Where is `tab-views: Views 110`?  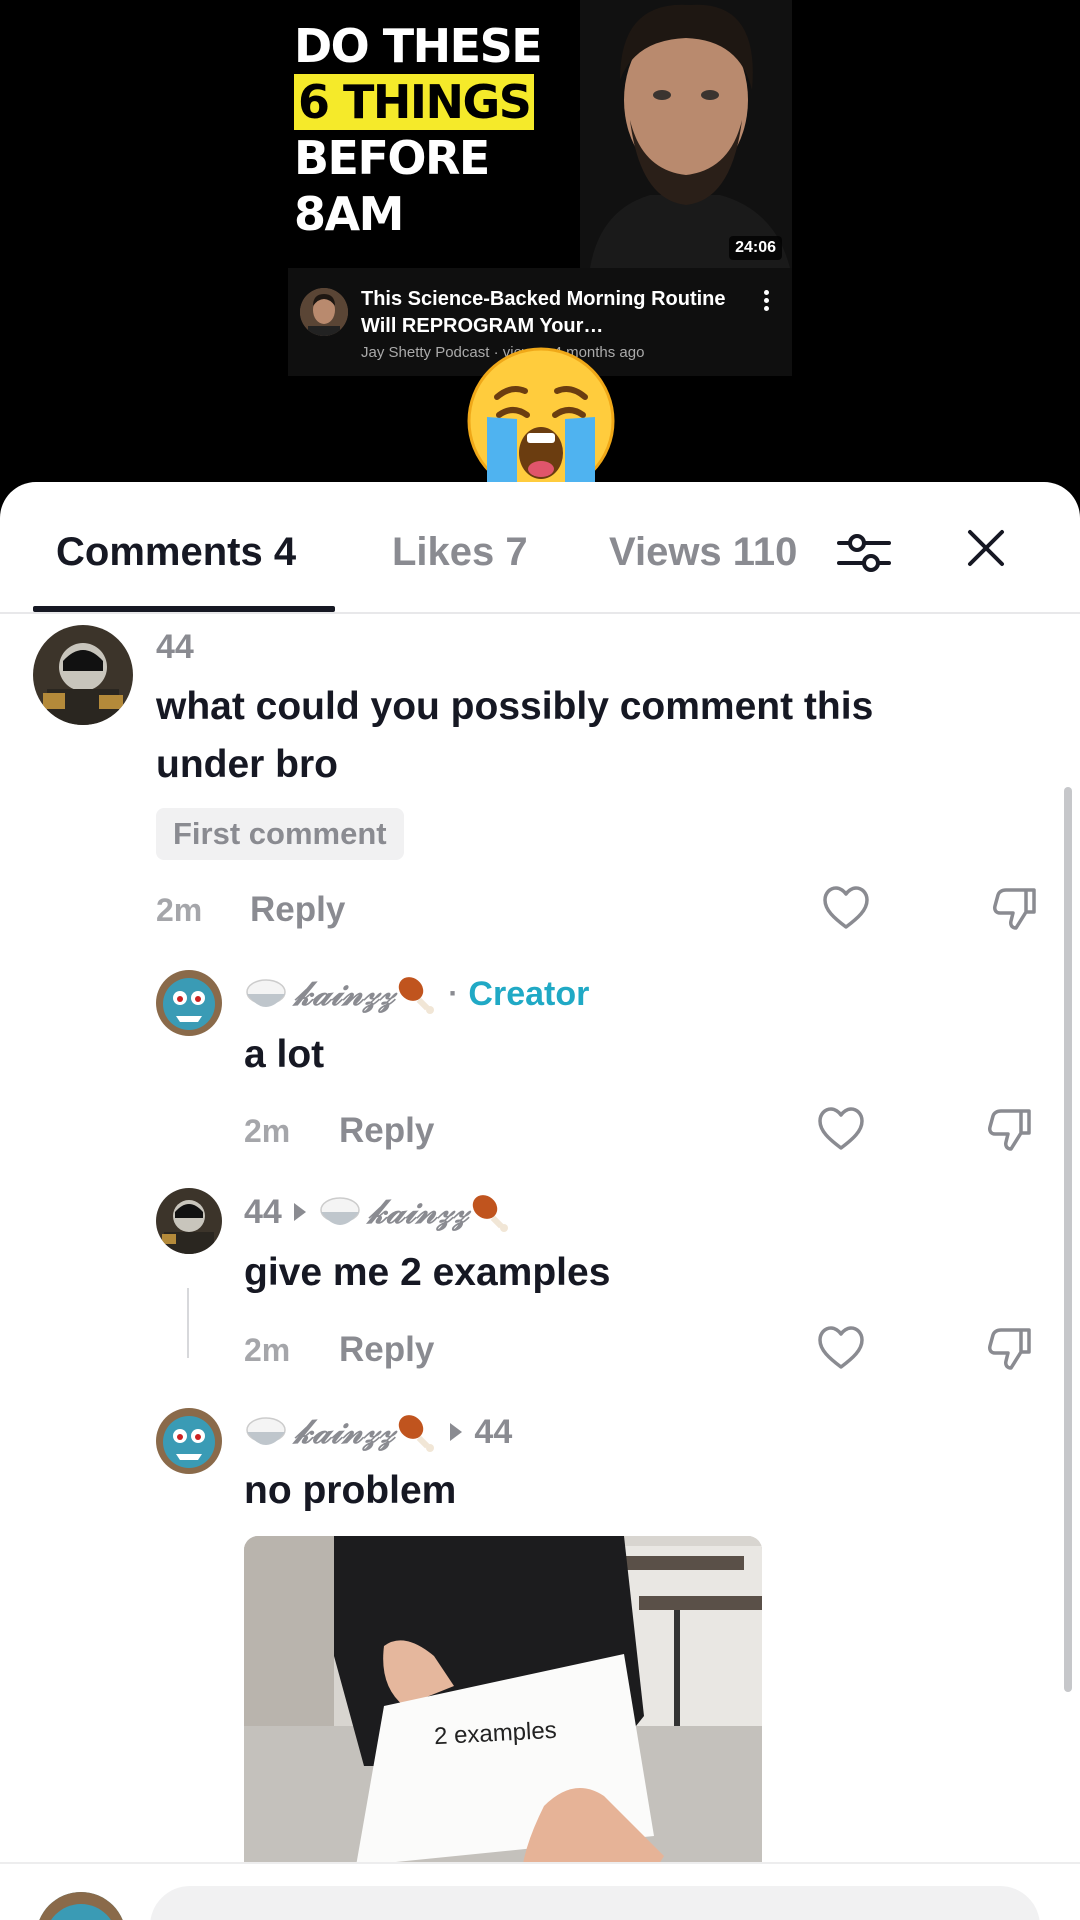
tab-views: Views 110 is located at coordinates (703, 552).